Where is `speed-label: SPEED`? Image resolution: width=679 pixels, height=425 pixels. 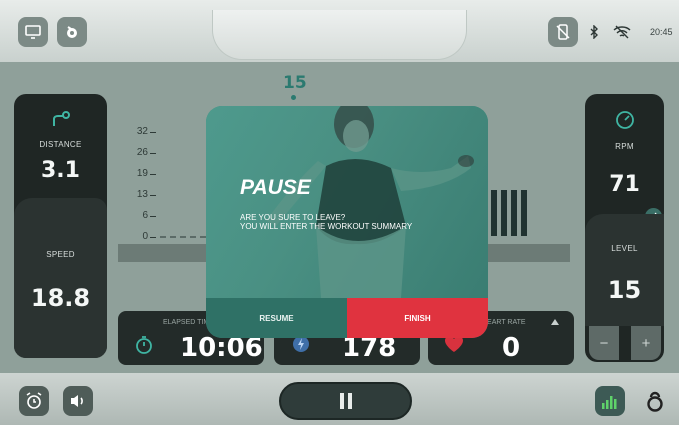
speed-label: SPEED is located at coordinates (60, 254).